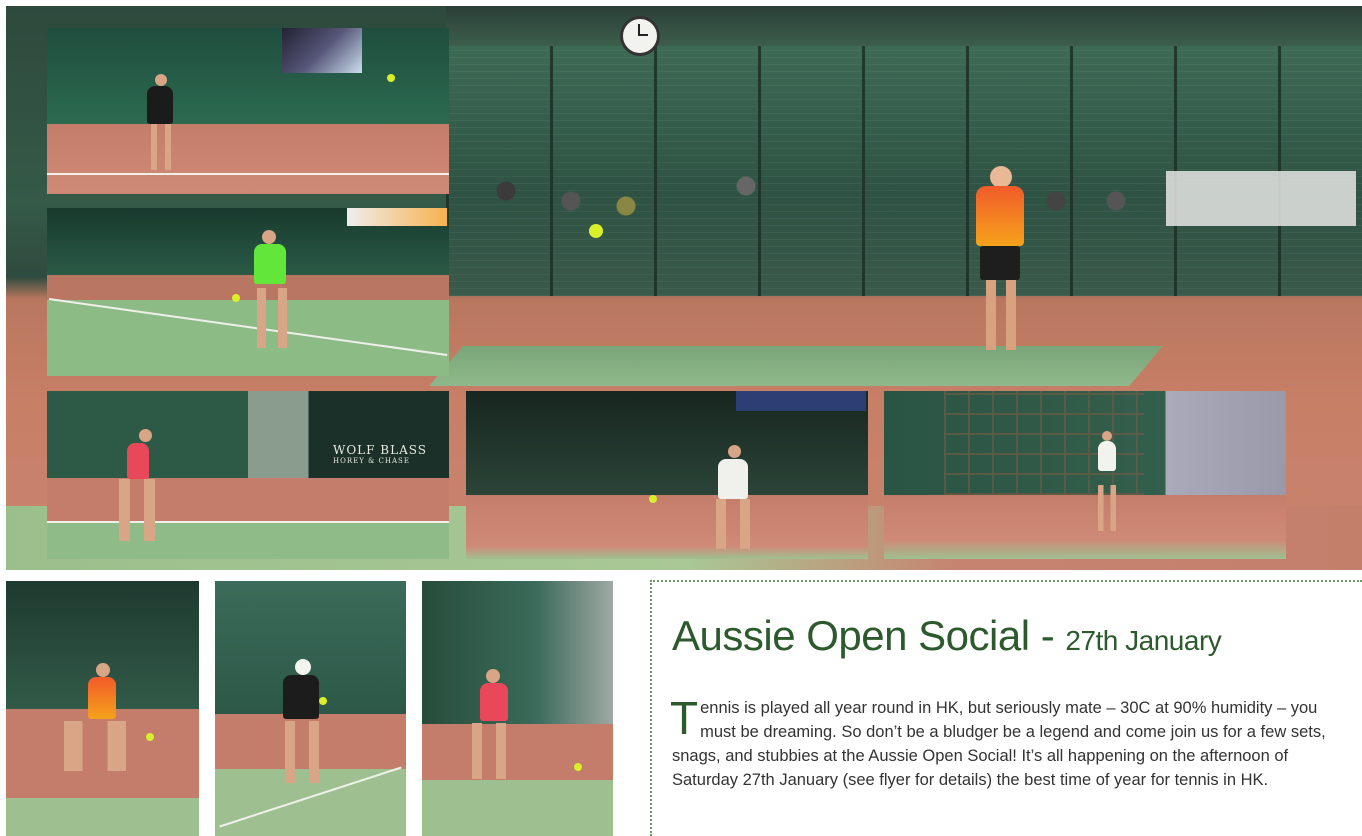  I want to click on chairs, so click(1261, 226).